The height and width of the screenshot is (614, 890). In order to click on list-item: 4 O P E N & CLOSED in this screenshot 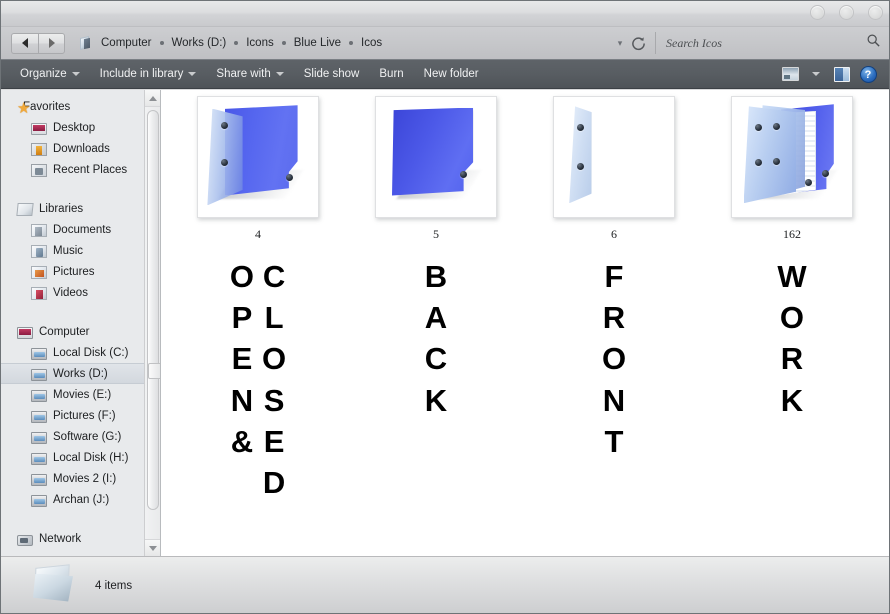, I will do `click(258, 299)`.